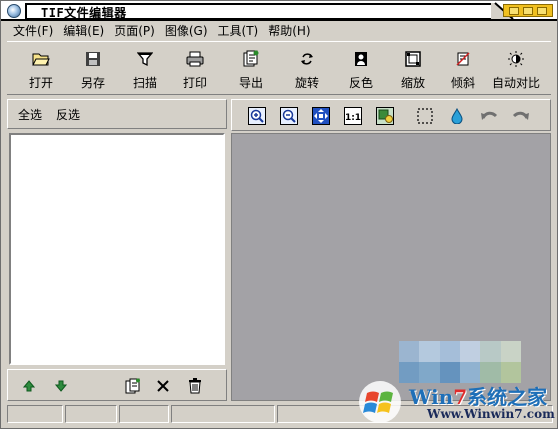 The height and width of the screenshot is (429, 558). I want to click on invert-color-label: 反色, so click(360, 83).